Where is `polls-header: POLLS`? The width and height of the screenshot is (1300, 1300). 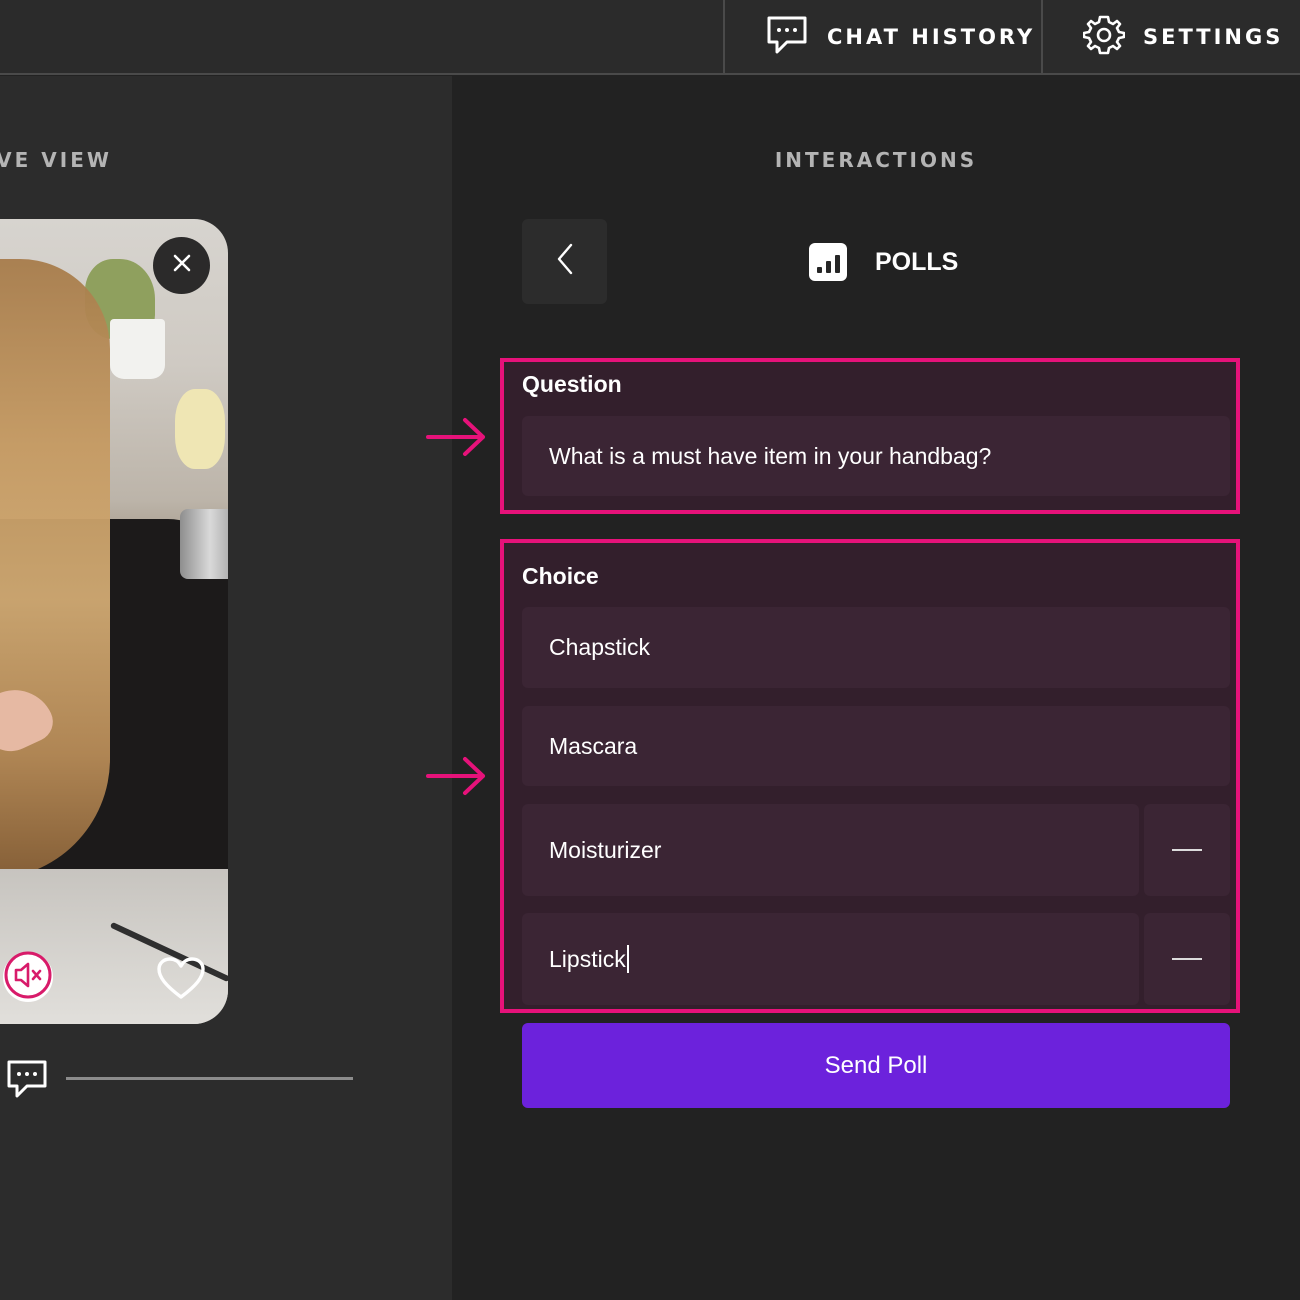
polls-header: POLLS is located at coordinates (883, 262).